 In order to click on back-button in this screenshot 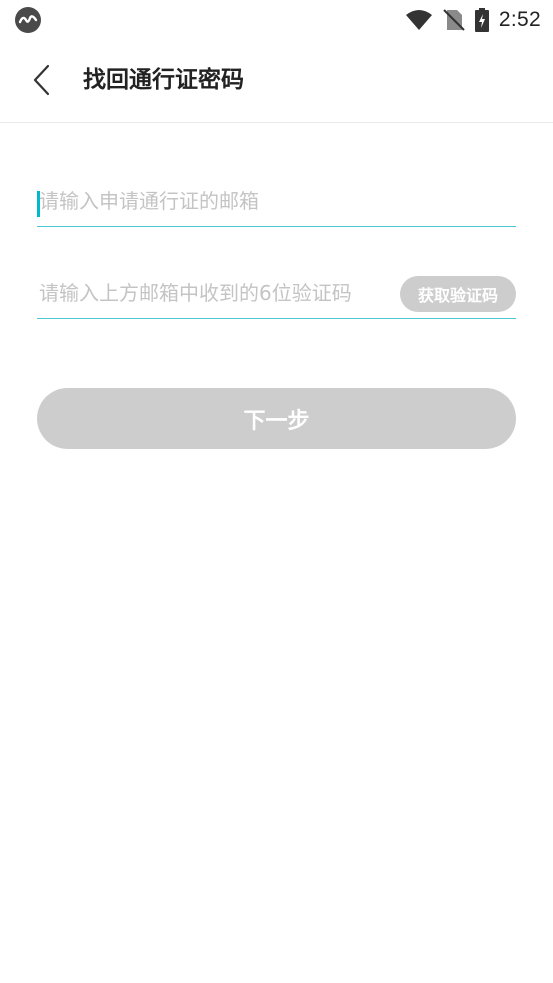, I will do `click(42, 80)`.